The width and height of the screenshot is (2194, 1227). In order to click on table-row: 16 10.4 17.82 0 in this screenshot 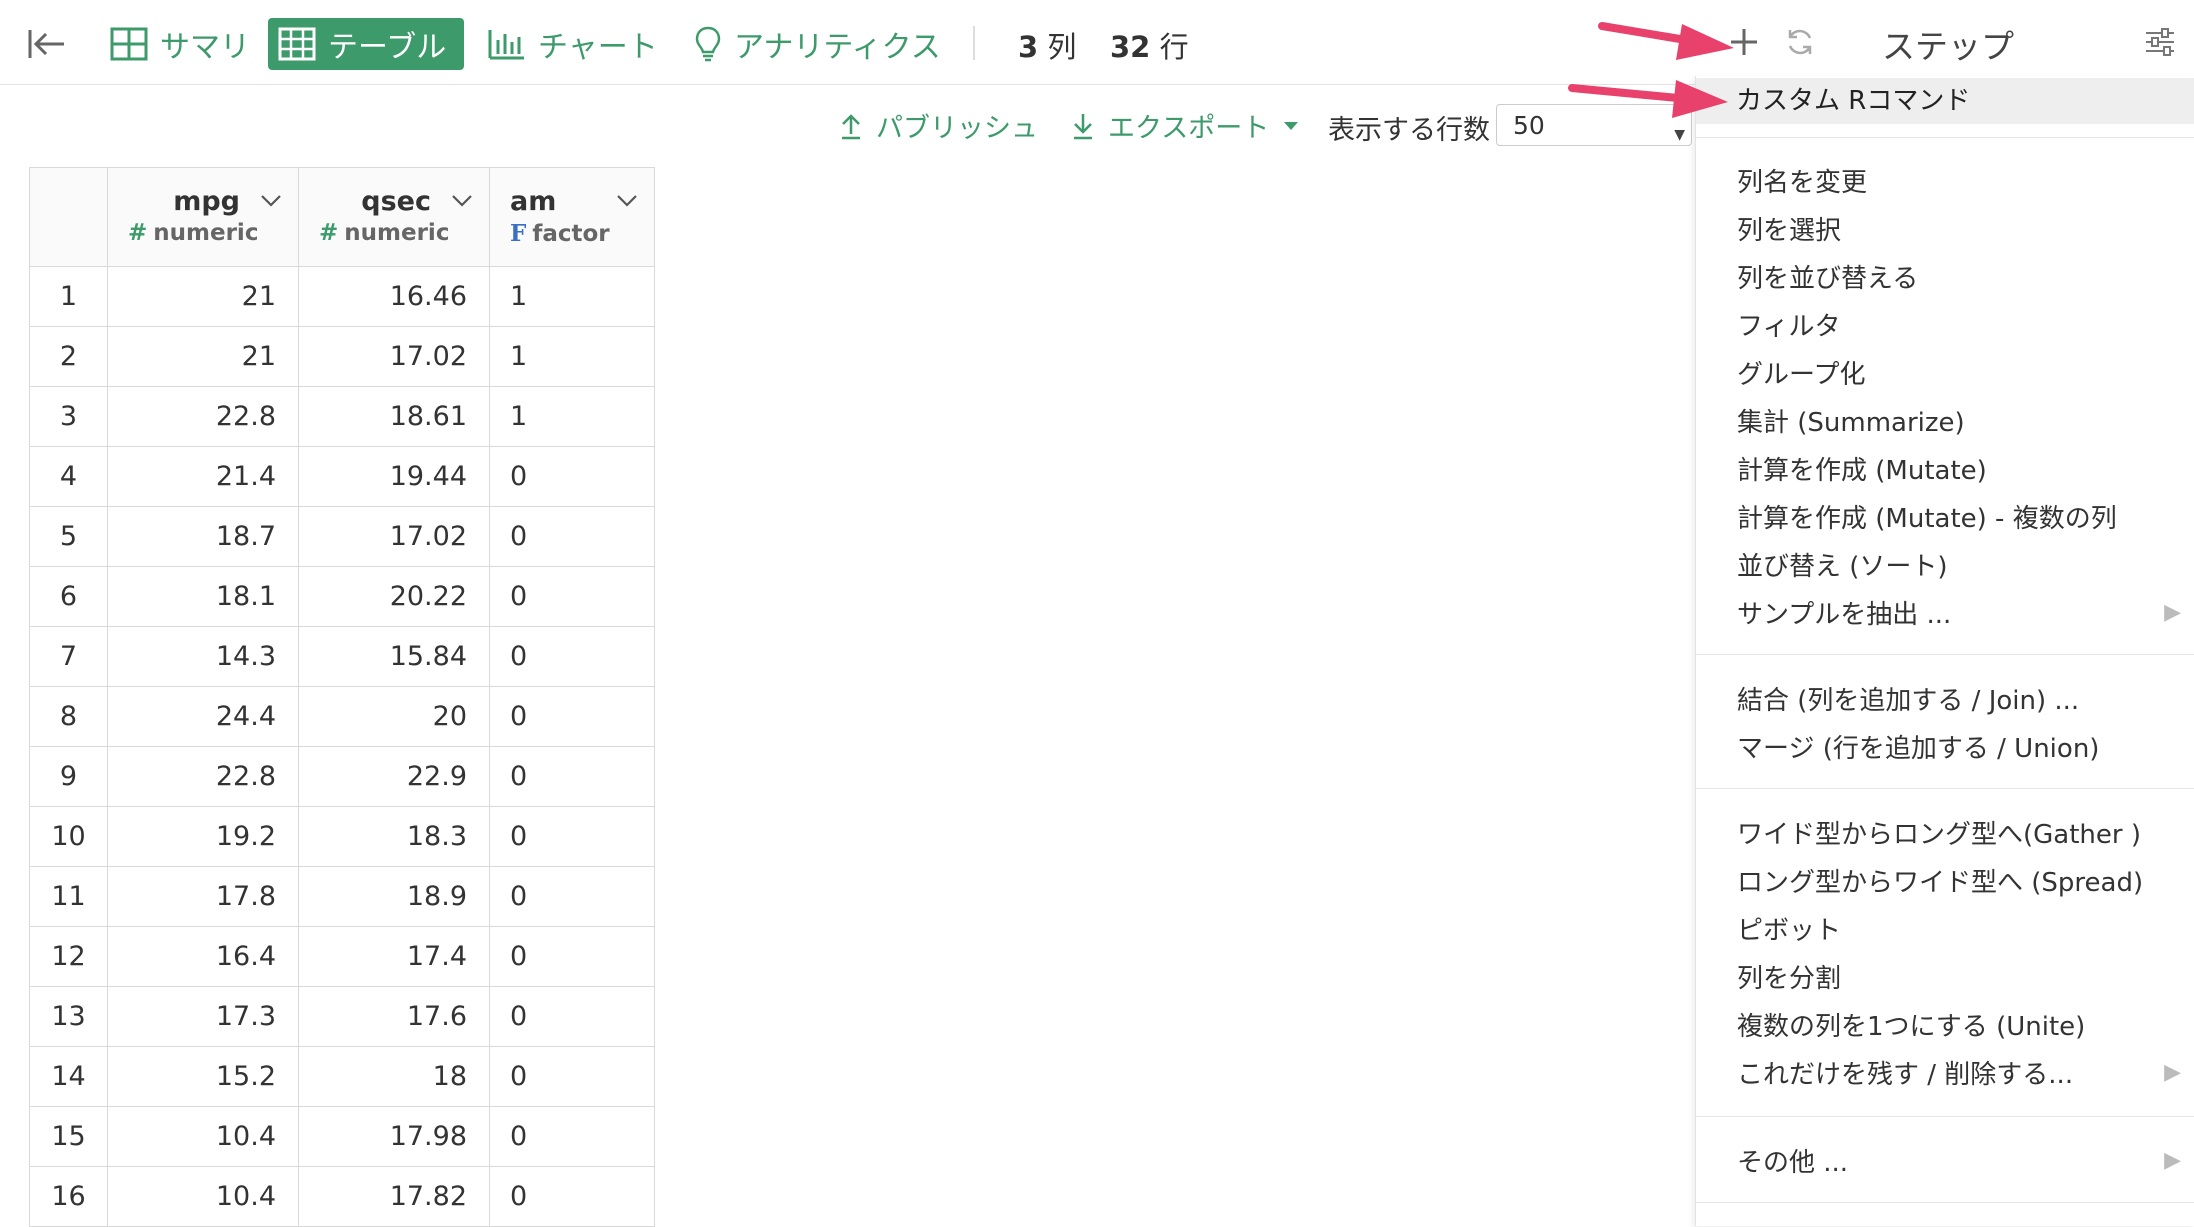, I will do `click(342, 1196)`.